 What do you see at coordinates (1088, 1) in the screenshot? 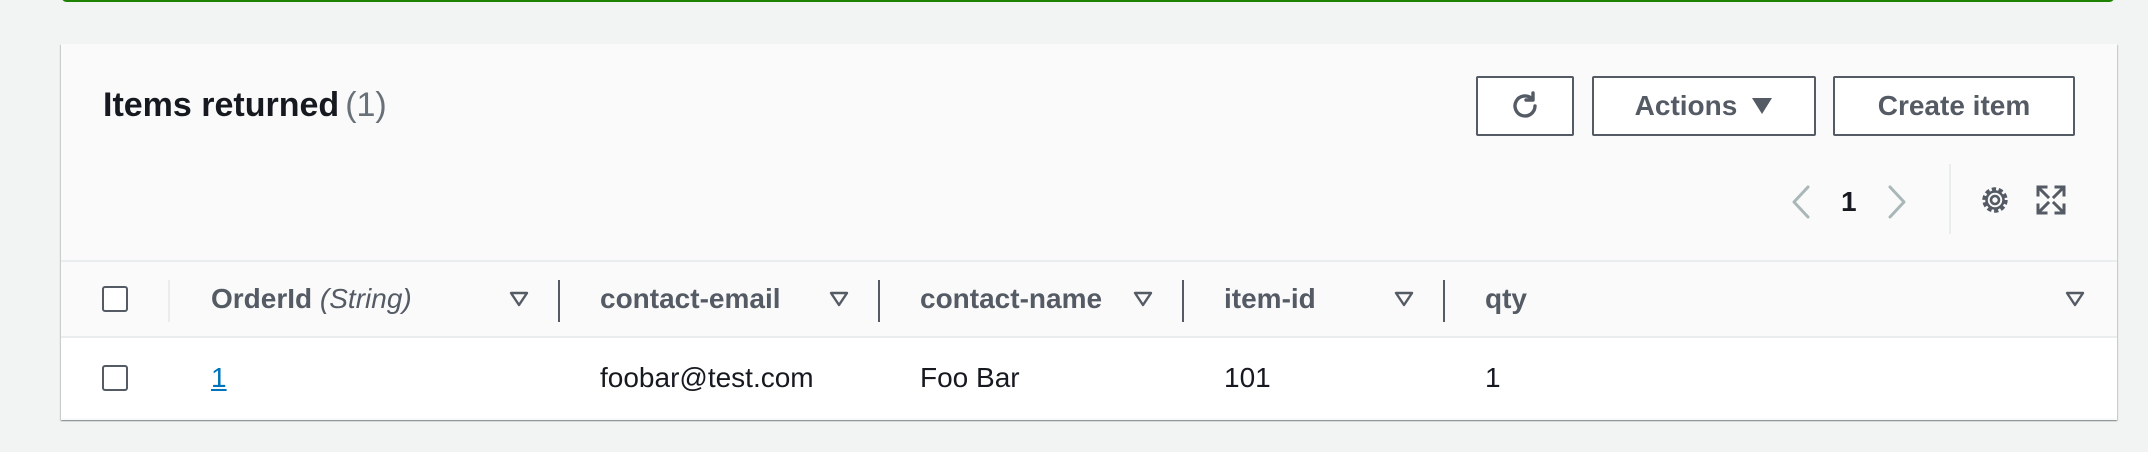
I see `success-banner-edge` at bounding box center [1088, 1].